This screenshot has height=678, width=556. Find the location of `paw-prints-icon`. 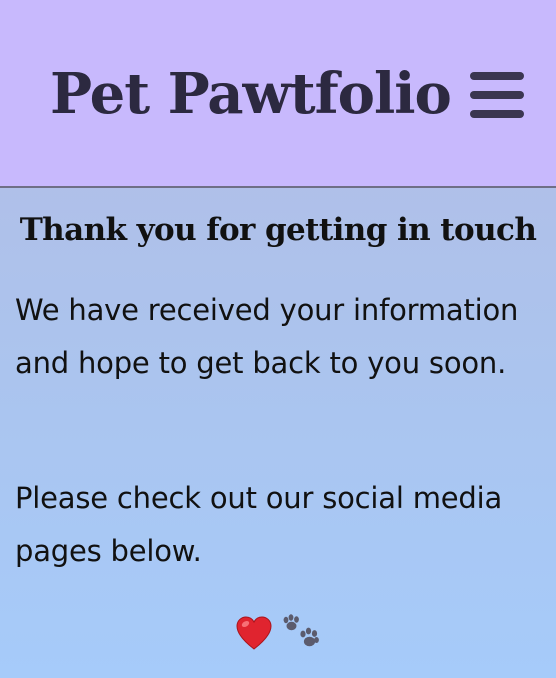

paw-prints-icon is located at coordinates (301, 634).